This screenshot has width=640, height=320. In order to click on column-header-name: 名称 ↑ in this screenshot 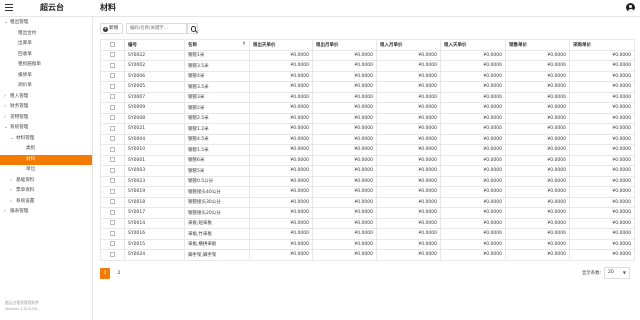, I will do `click(217, 45)`.